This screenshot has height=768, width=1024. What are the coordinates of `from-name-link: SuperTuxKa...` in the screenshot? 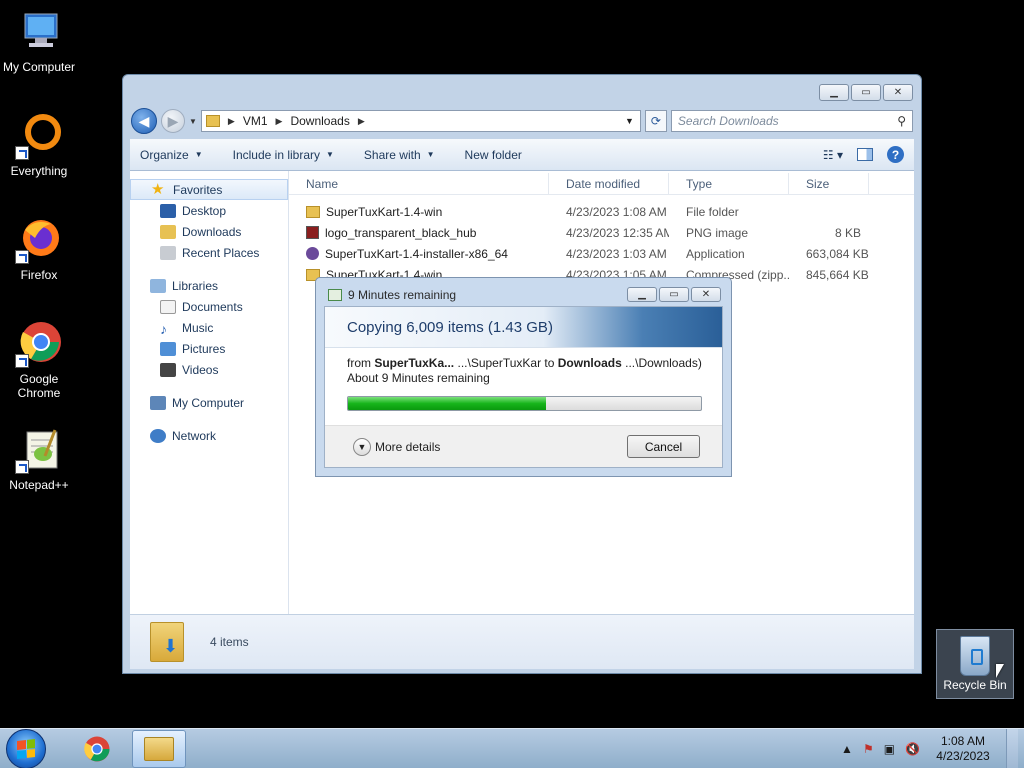 It's located at (414, 363).